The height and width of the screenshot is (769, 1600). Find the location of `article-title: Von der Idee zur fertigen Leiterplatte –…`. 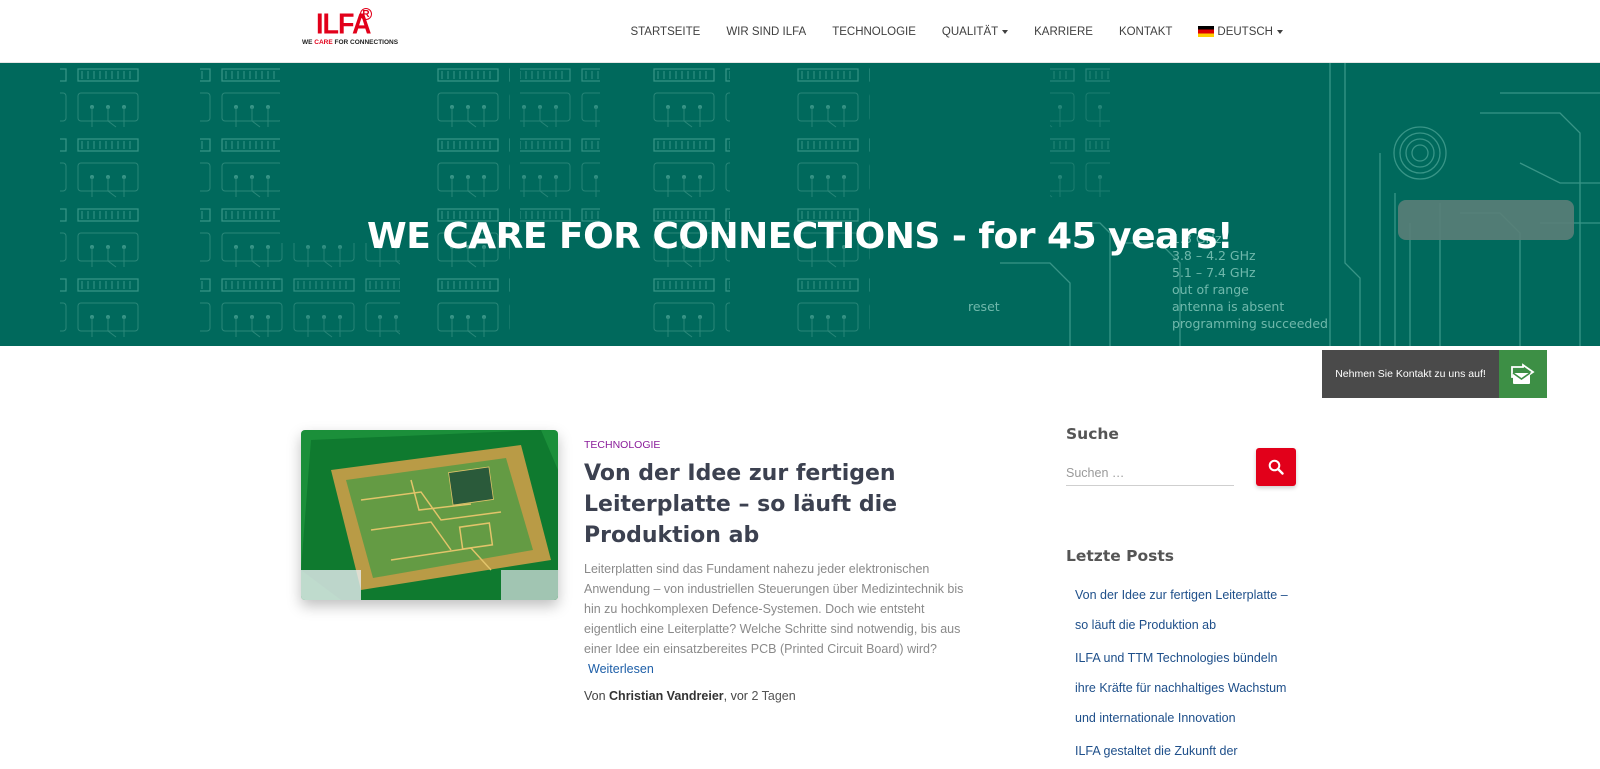

article-title: Von der Idee zur fertigen Leiterplatte –… is located at coordinates (754, 504).